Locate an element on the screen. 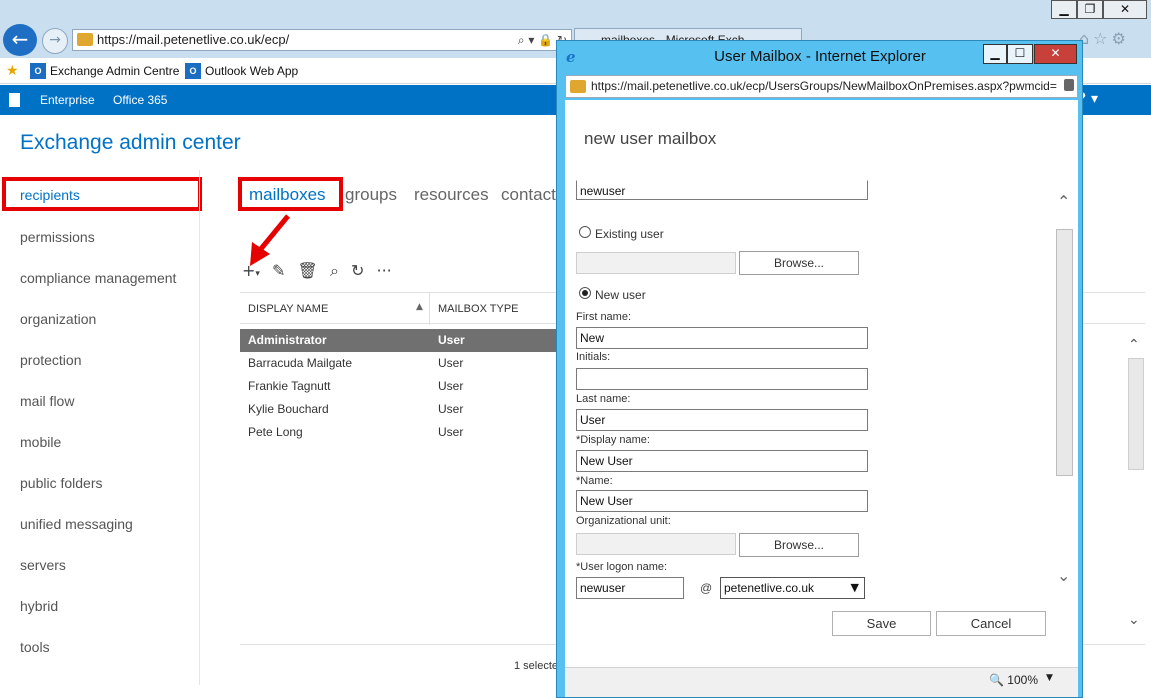  favorites-star-icon: ★ is located at coordinates (12, 71).